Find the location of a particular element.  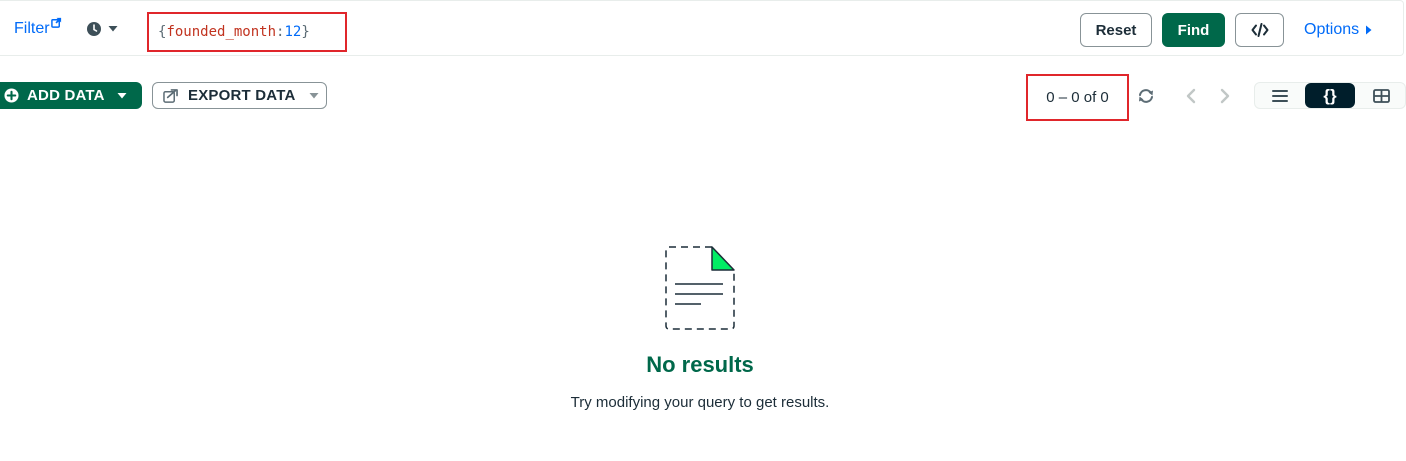

refresh-icon is located at coordinates (1146, 96).